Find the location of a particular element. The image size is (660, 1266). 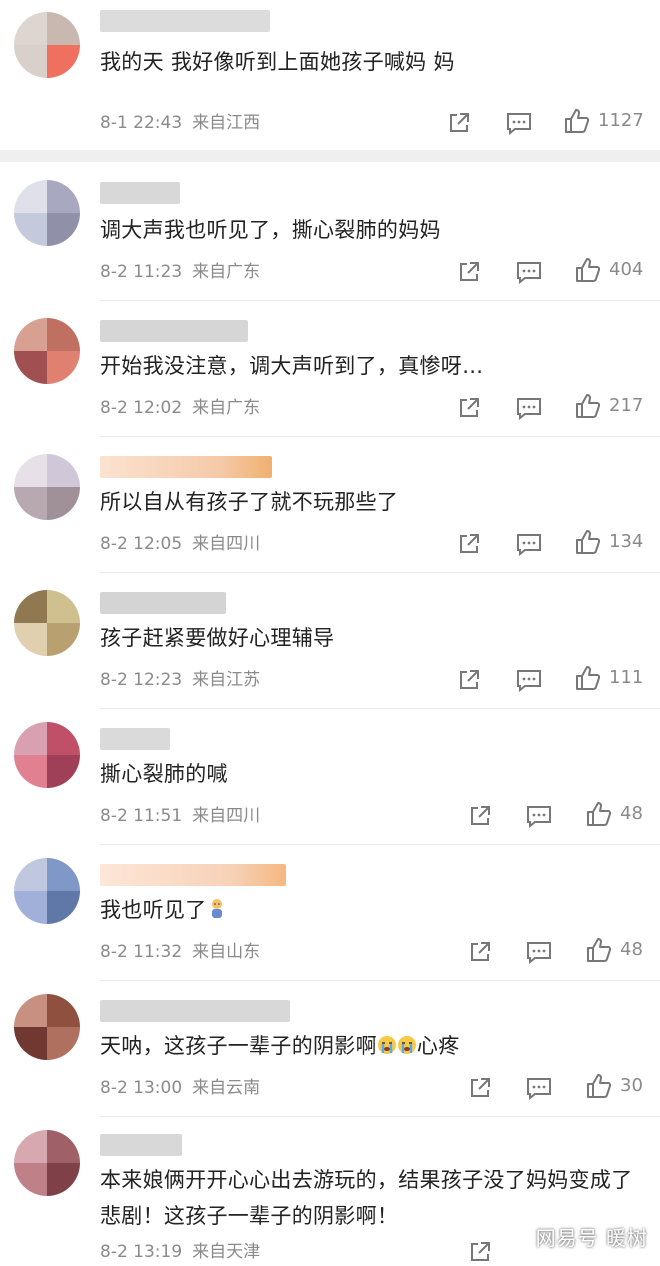

loudly-crying-face-emoji-icon is located at coordinates (406, 1045).